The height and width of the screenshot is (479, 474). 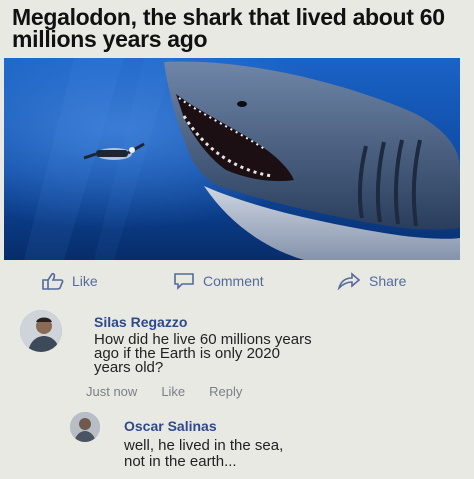 What do you see at coordinates (204, 445) in the screenshot?
I see `comment-text-line: well, he lived in the sea,` at bounding box center [204, 445].